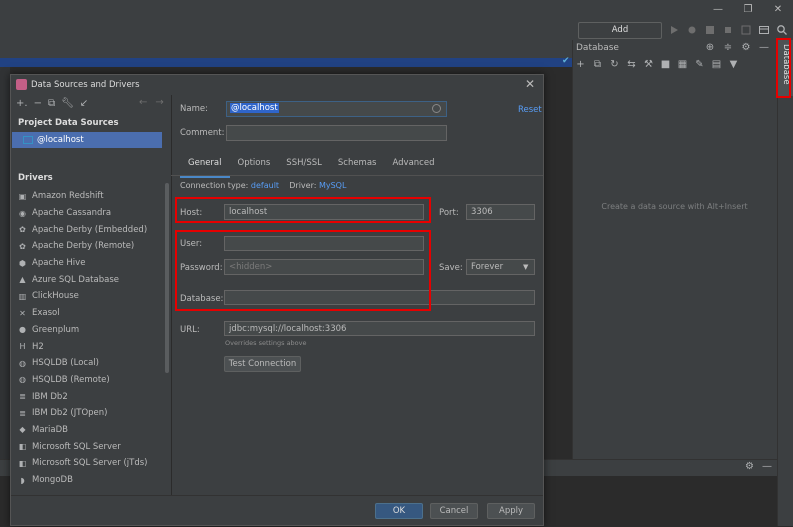 The image size is (793, 527). I want to click on tab-options: Options, so click(254, 166).